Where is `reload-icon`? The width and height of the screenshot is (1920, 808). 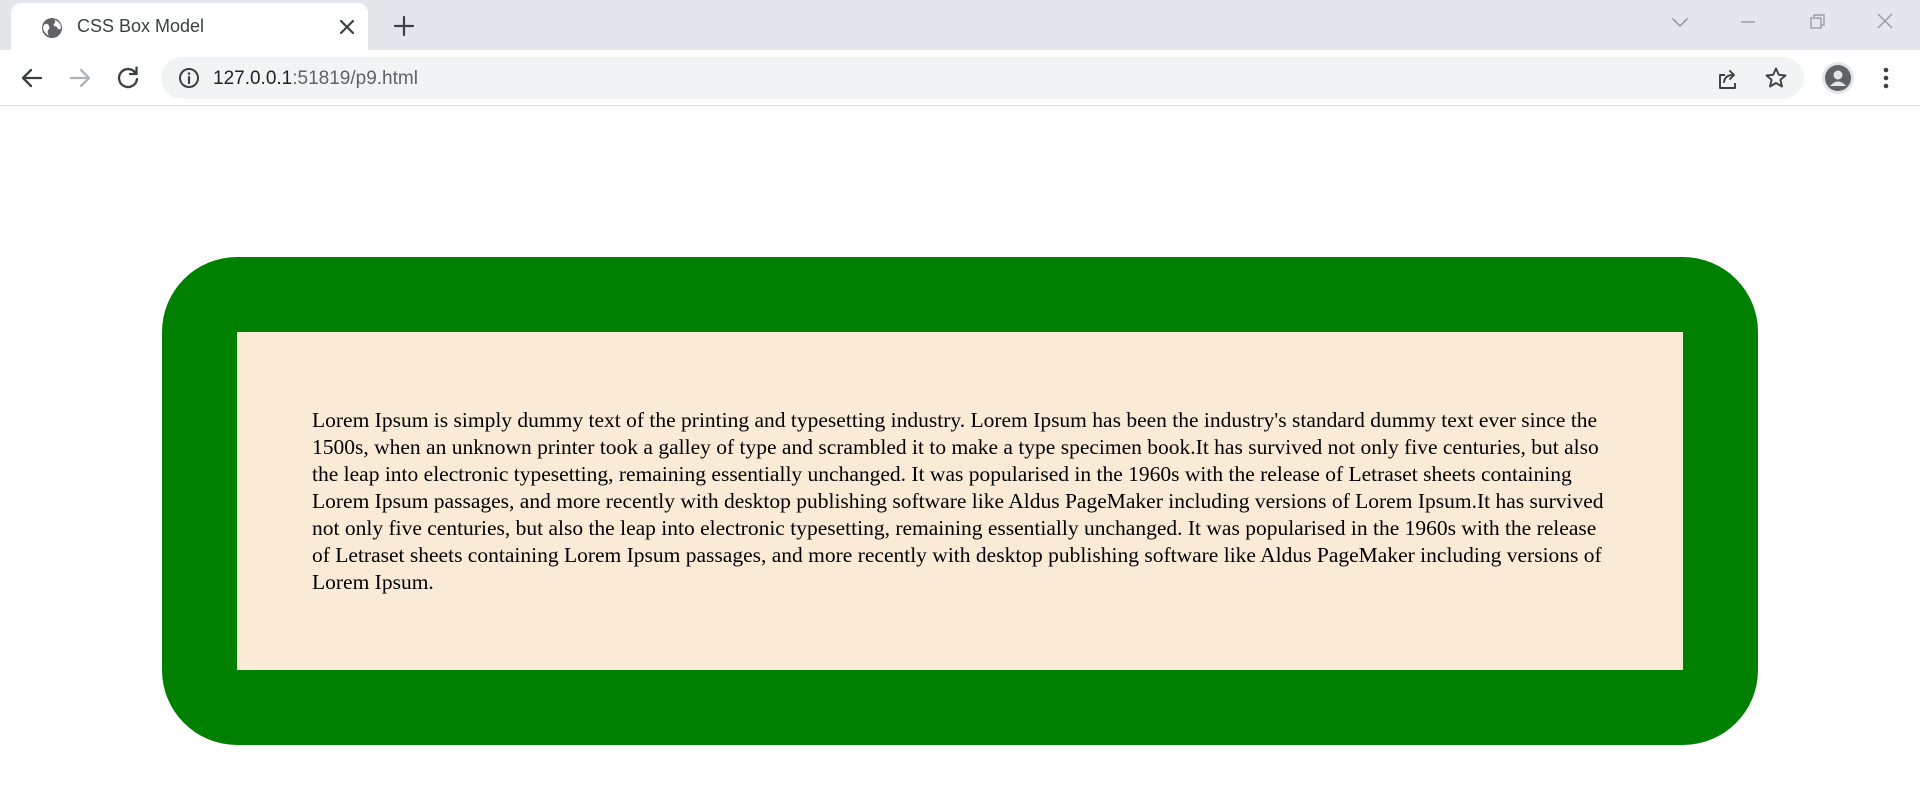
reload-icon is located at coordinates (128, 78).